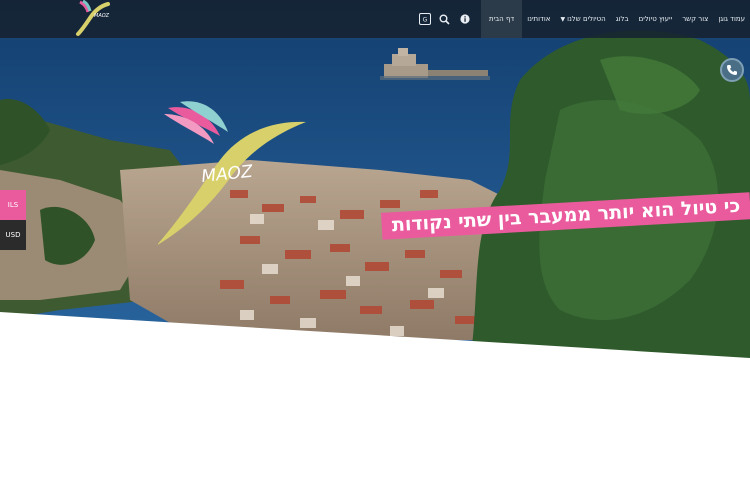 The height and width of the screenshot is (500, 750). I want to click on translate-icon: G, so click(425, 19).